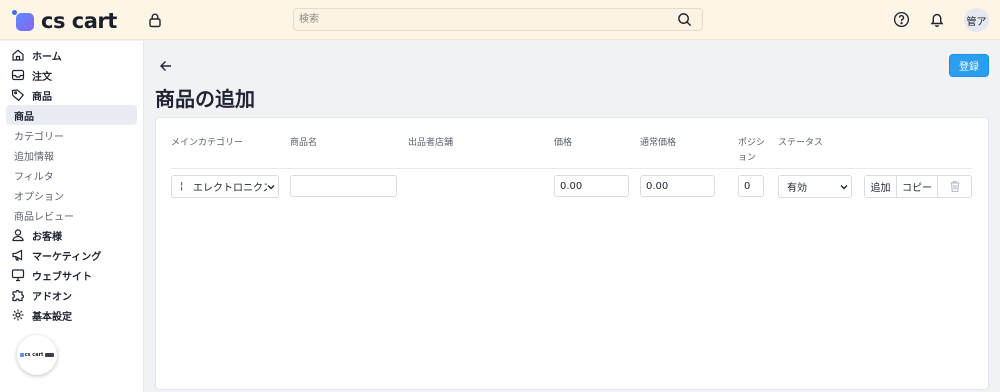 The width and height of the screenshot is (1000, 392). I want to click on puzzle-icon, so click(18, 295).